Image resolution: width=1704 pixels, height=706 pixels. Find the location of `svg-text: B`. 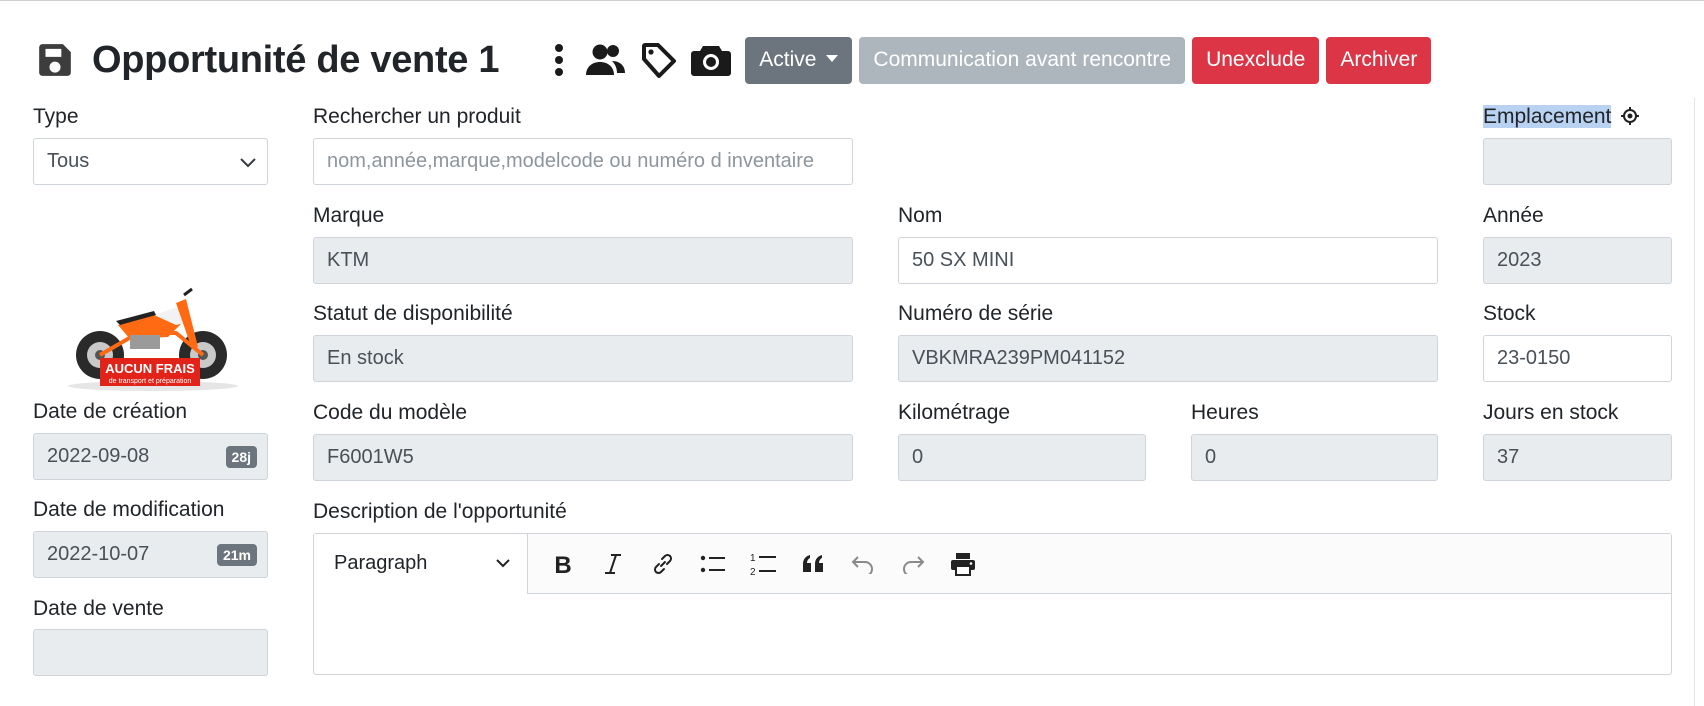

svg-text: B is located at coordinates (562, 564).